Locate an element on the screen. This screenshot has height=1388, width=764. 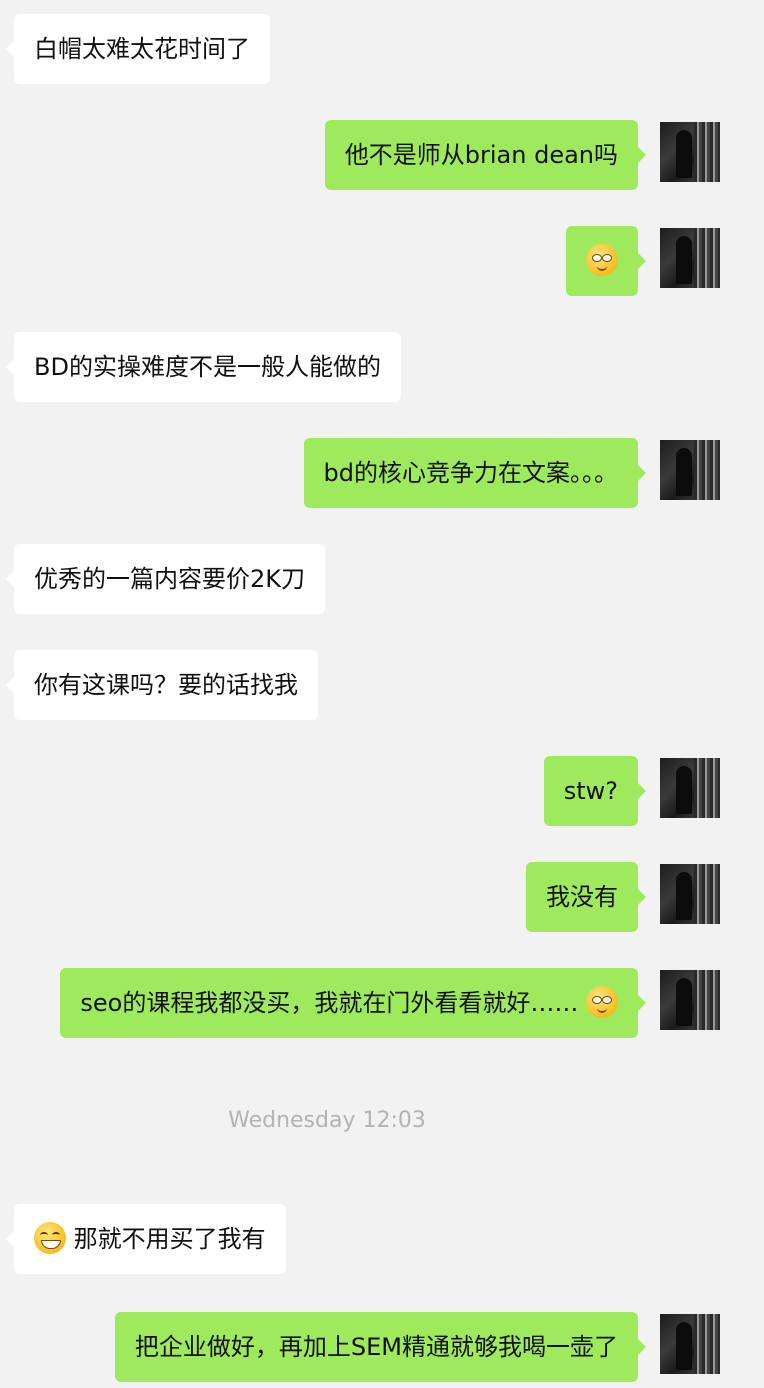
outgoing-bubble: 他不是师从brian dean吗 is located at coordinates (485, 155).